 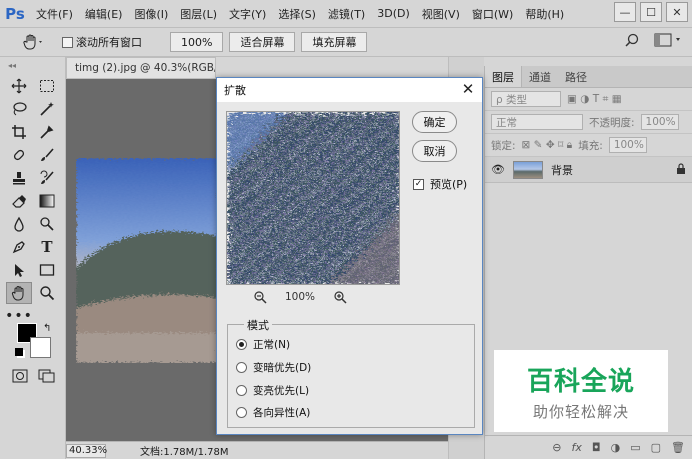 What do you see at coordinates (54, 14) in the screenshot?
I see `menu-file: 文件(F)` at bounding box center [54, 14].